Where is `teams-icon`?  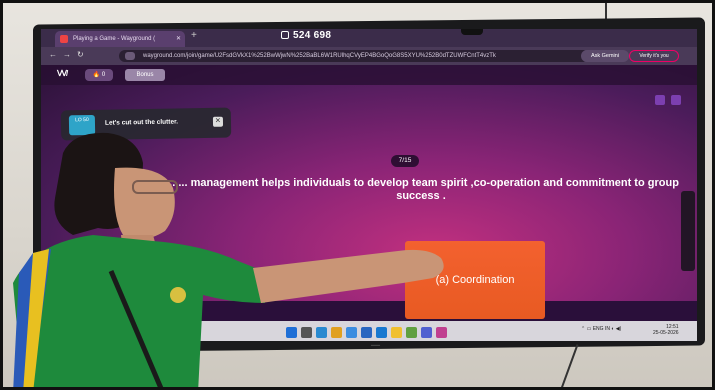
teams-icon is located at coordinates (426, 332).